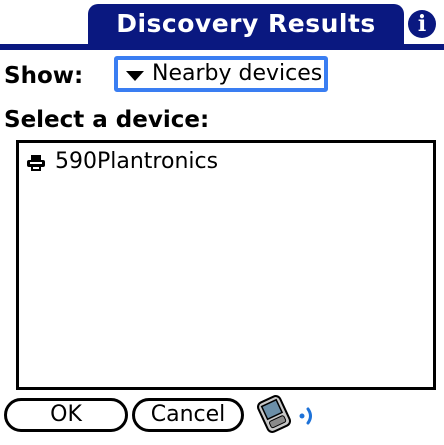 Image resolution: width=444 pixels, height=445 pixels. What do you see at coordinates (225, 162) in the screenshot?
I see `list-item: 590Plantronics` at bounding box center [225, 162].